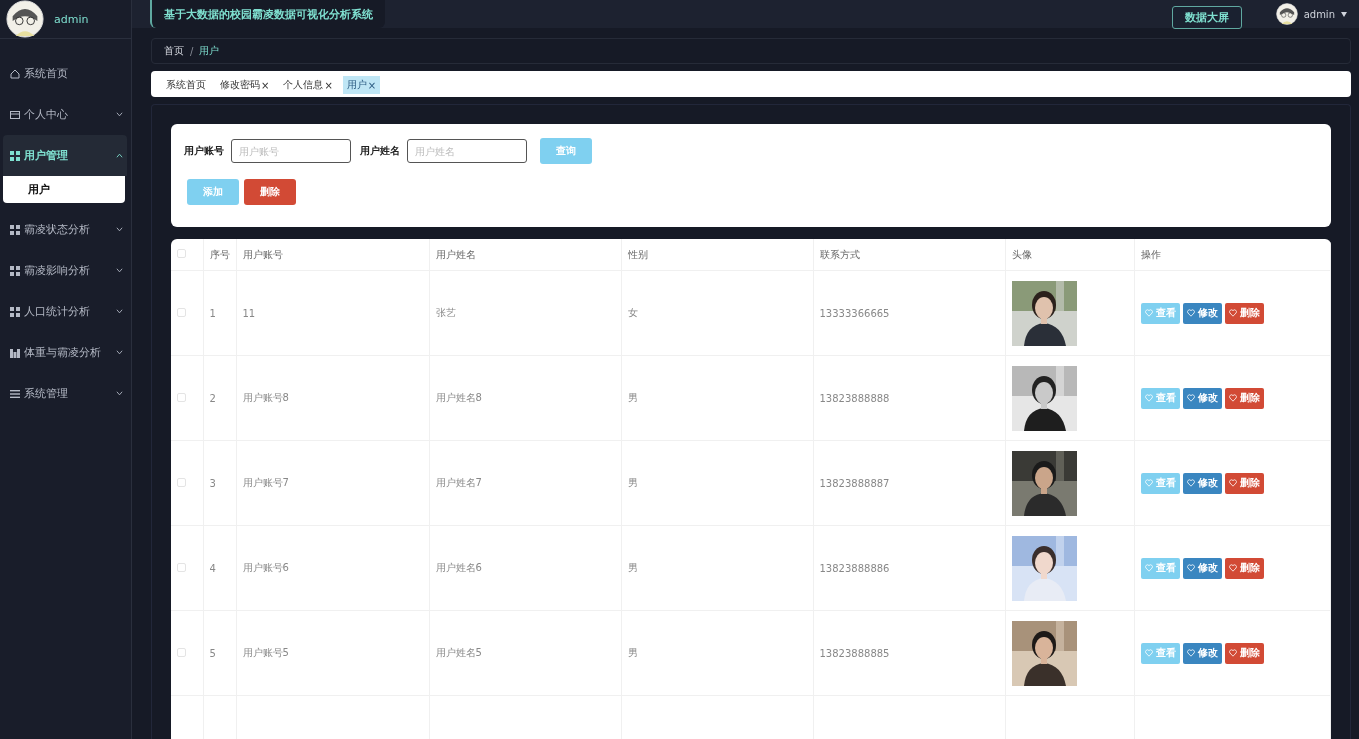 The height and width of the screenshot is (739, 1359). Describe the element at coordinates (15, 114) in the screenshot. I see `card-icon` at that location.